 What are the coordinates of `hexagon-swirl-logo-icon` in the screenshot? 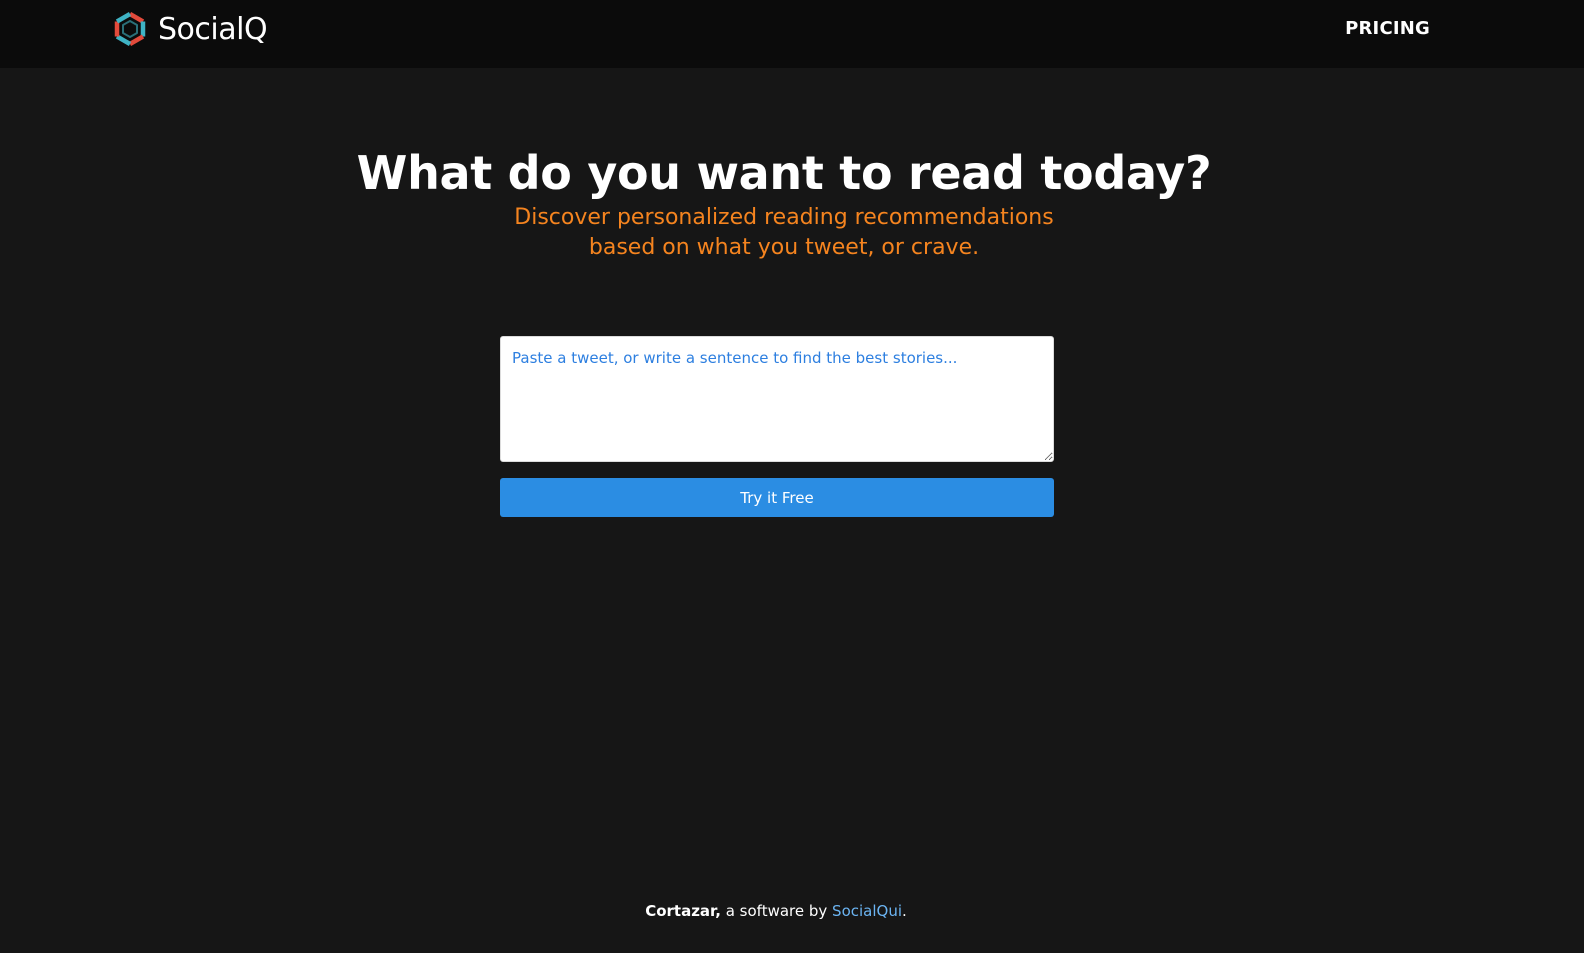 It's located at (130, 29).